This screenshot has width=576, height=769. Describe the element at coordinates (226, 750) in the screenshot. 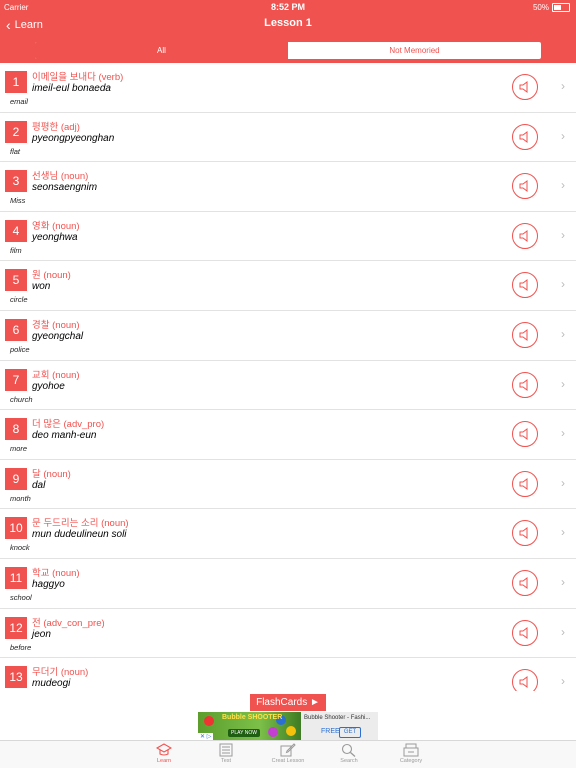

I see `test-icon` at that location.